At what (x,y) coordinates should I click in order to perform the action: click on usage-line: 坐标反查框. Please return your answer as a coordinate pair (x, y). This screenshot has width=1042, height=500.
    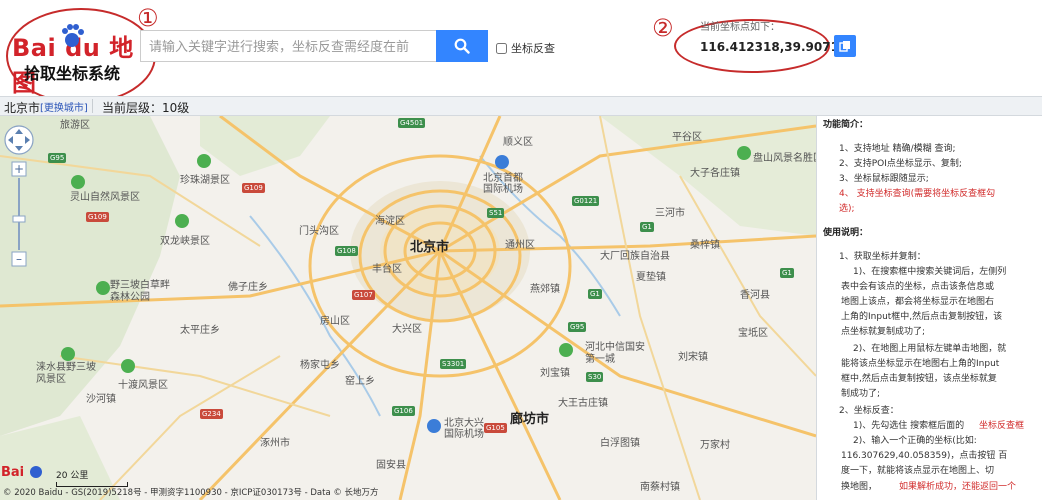
    Looking at the image, I should click on (1002, 426).